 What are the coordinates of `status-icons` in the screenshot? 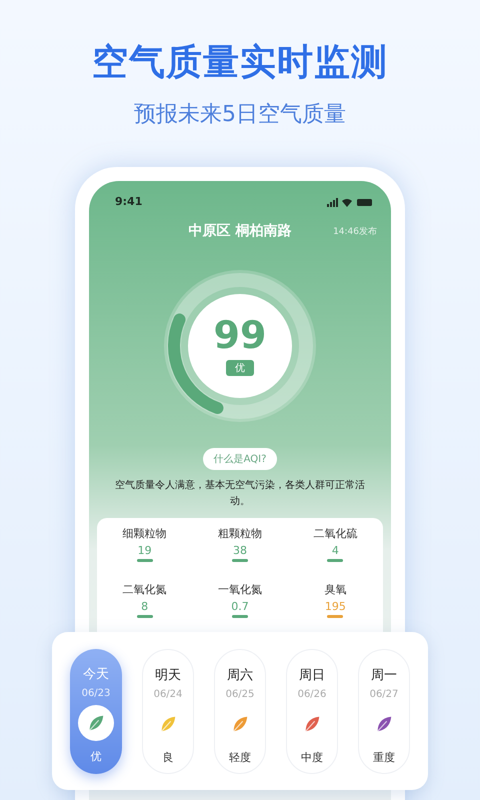 It's located at (350, 201).